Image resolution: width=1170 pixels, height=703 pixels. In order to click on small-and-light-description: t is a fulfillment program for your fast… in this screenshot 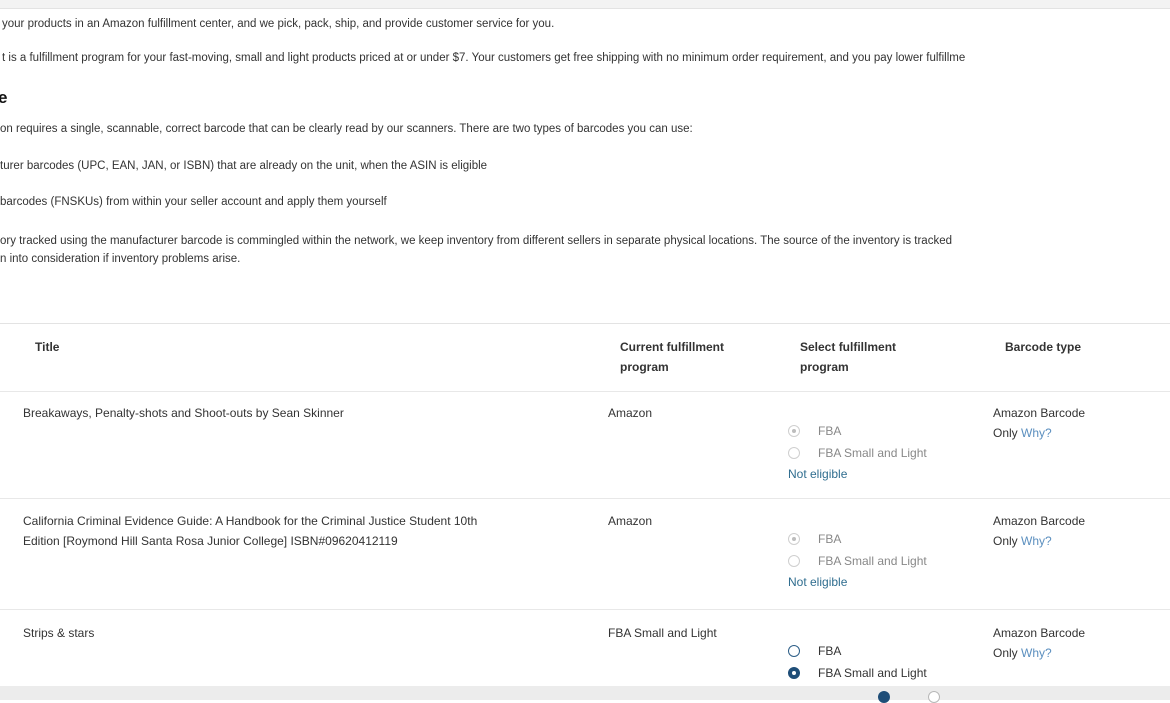, I will do `click(484, 58)`.